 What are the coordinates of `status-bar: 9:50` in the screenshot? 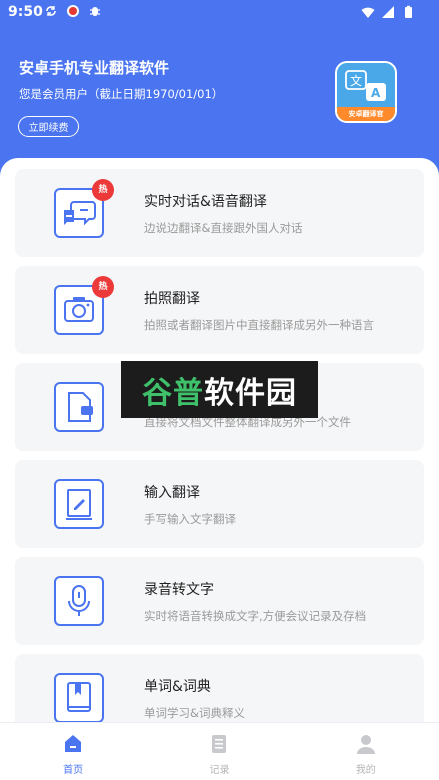 It's located at (219, 12).